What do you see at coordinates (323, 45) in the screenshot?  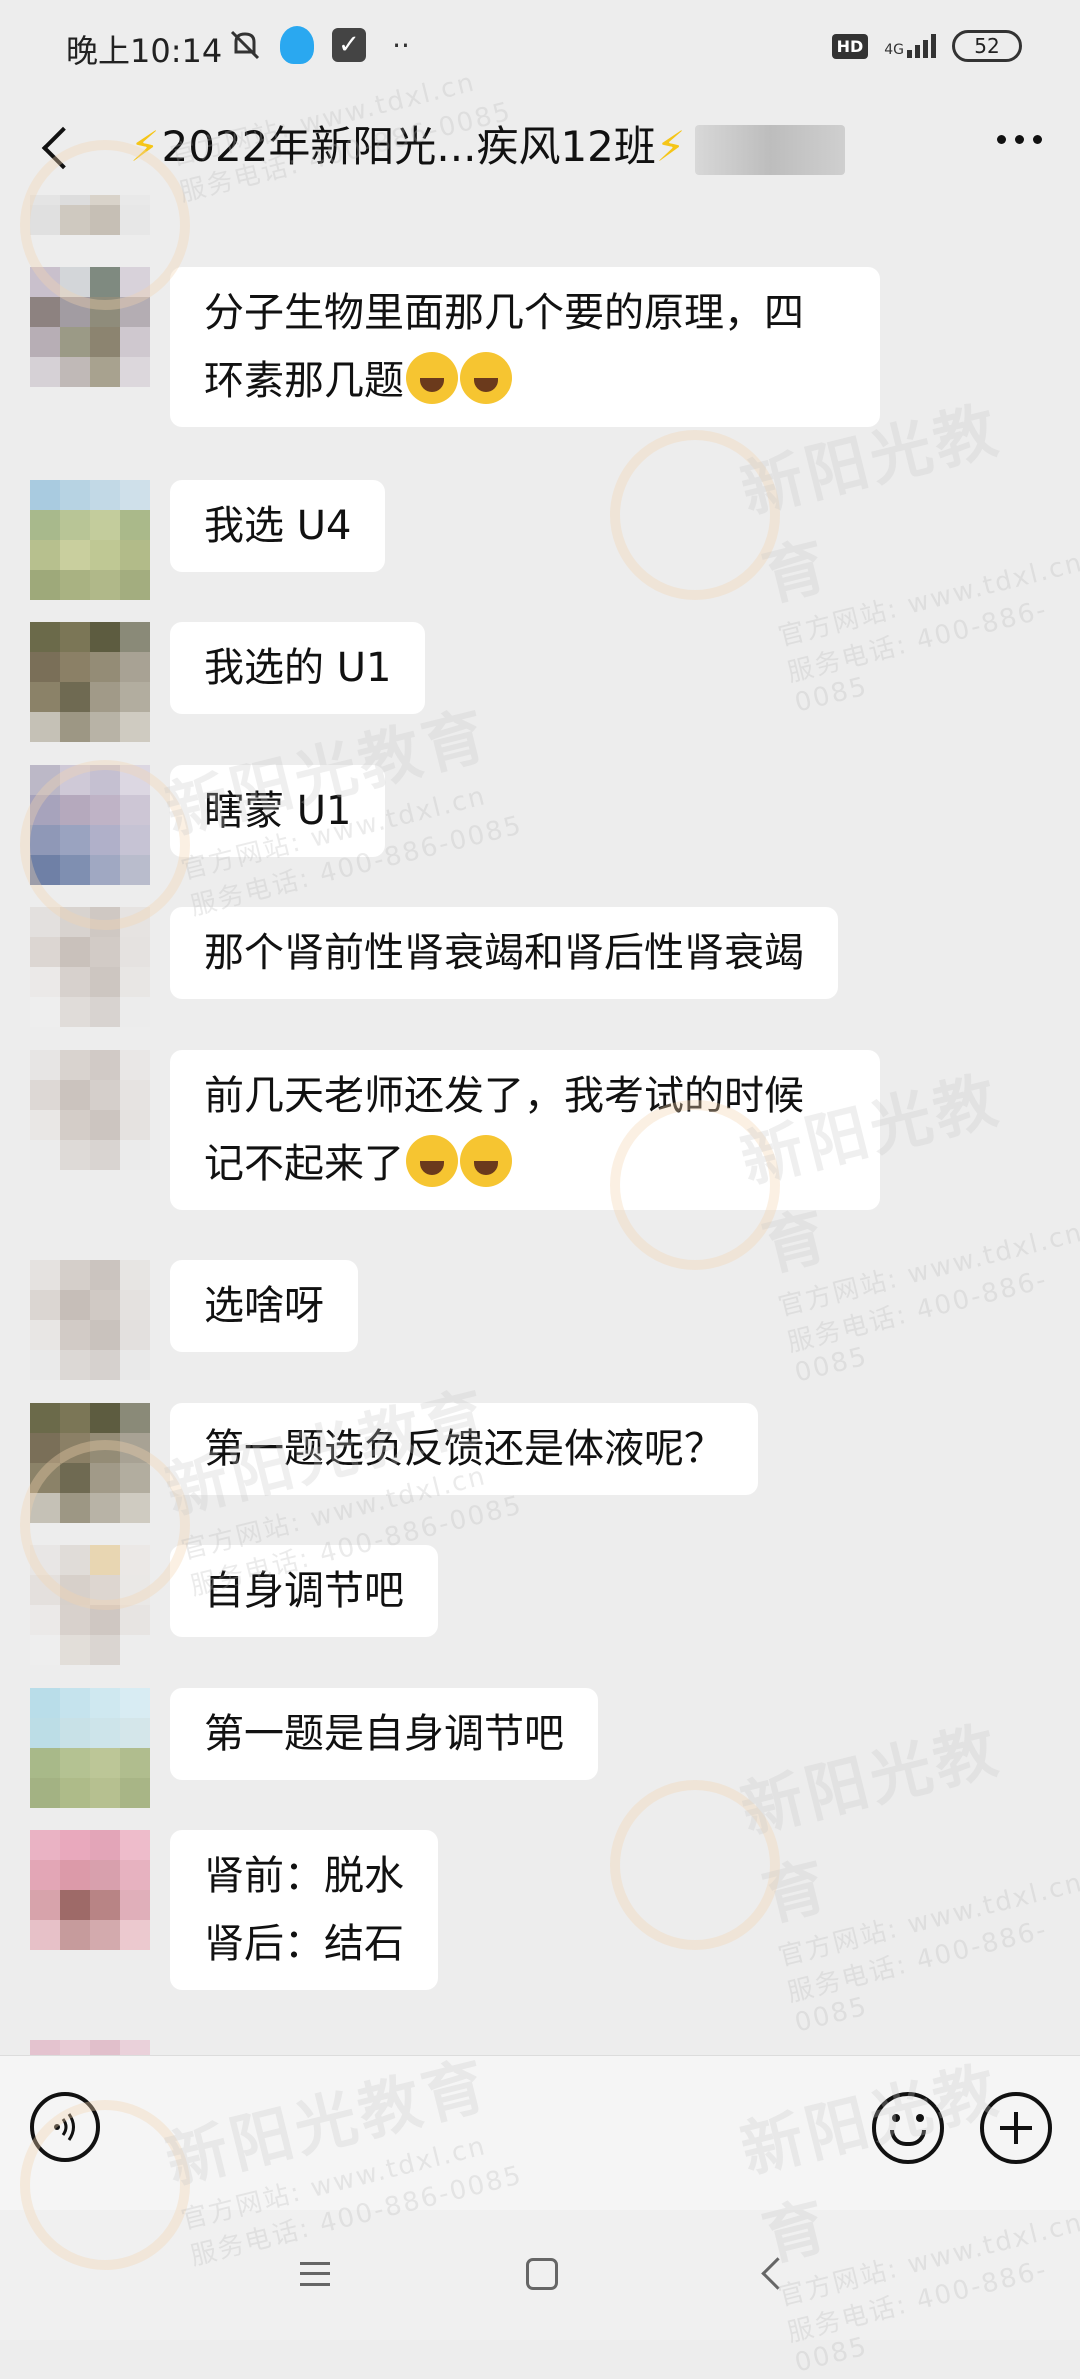 I see `status-left-icons: ✓ ··` at bounding box center [323, 45].